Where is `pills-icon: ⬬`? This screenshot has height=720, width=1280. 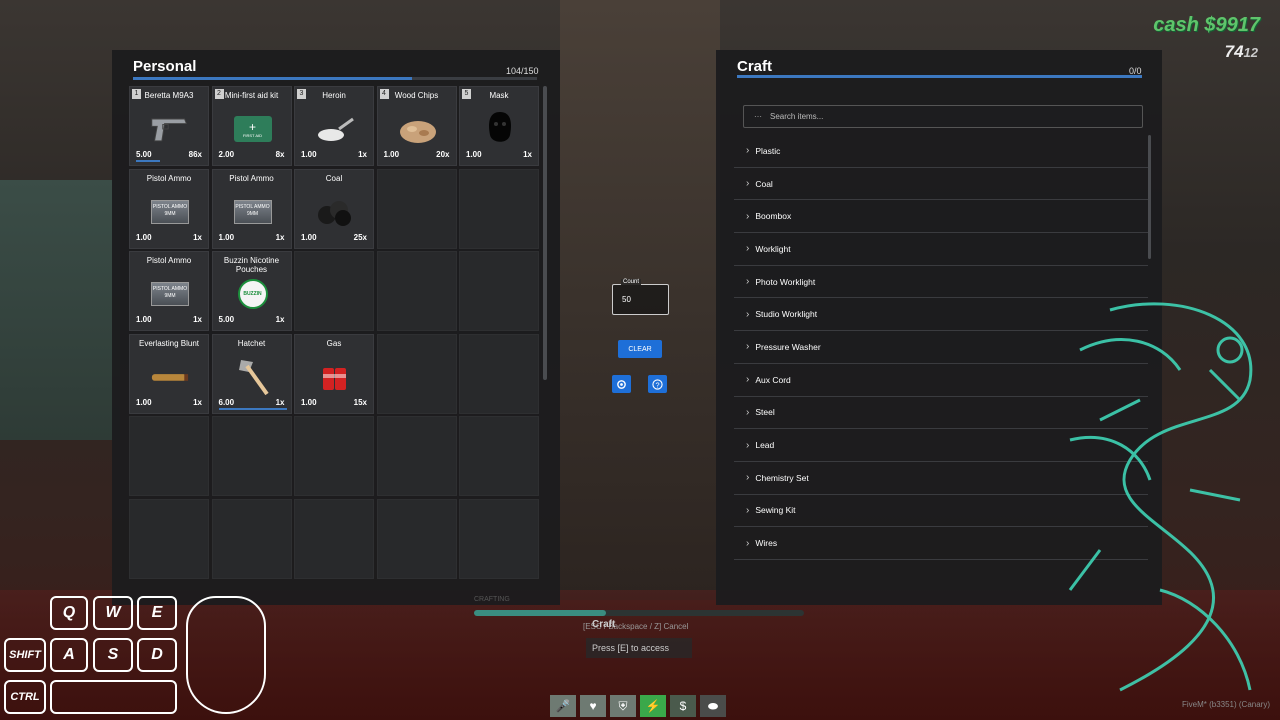 pills-icon: ⬬ is located at coordinates (713, 706).